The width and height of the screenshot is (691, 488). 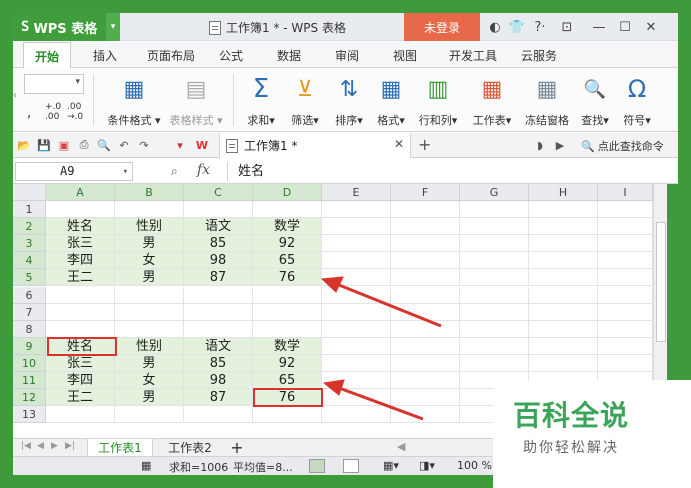 I want to click on watermark-subtitle: 助你轻松解决, so click(x=571, y=448).